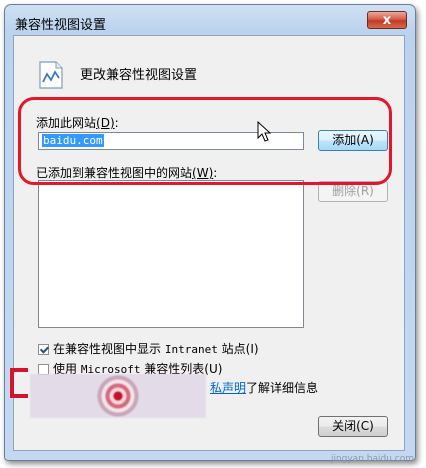  I want to click on mouse-cursor-icon, so click(264, 131).